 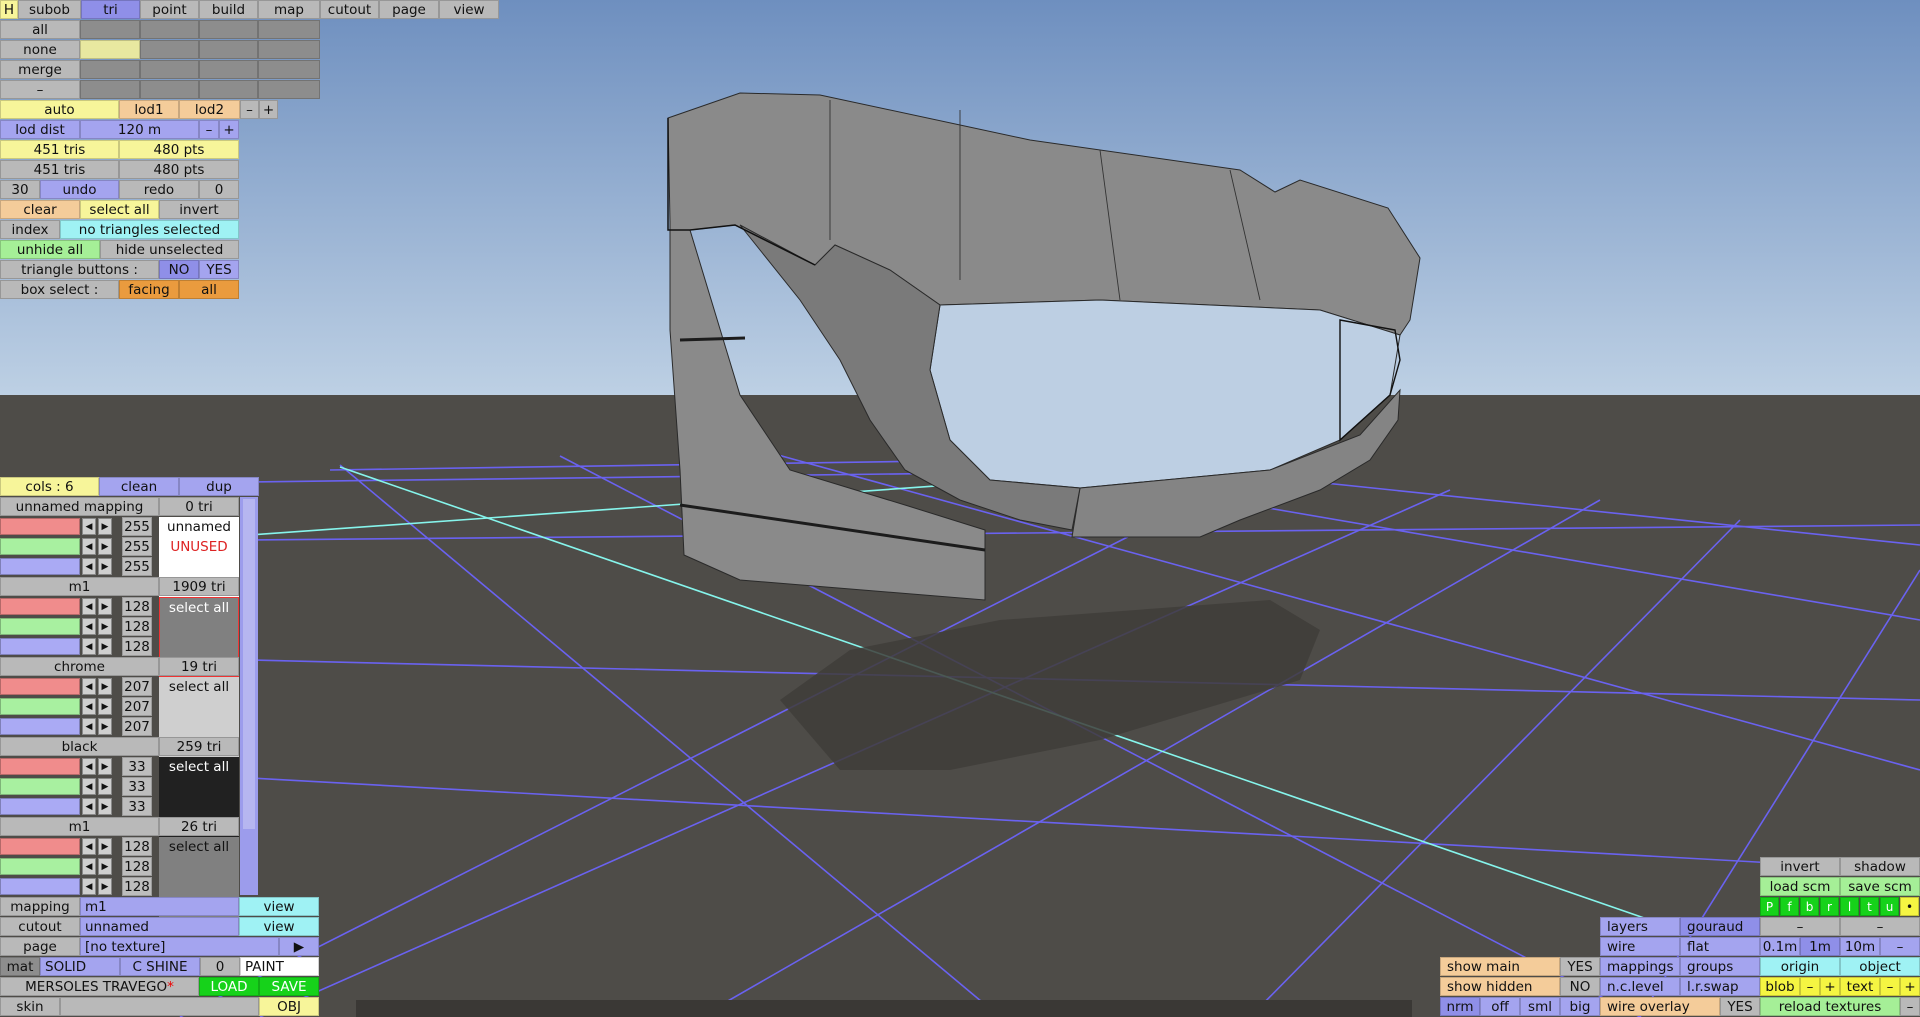 I want to click on obj-button: OBJ, so click(x=289, y=1006).